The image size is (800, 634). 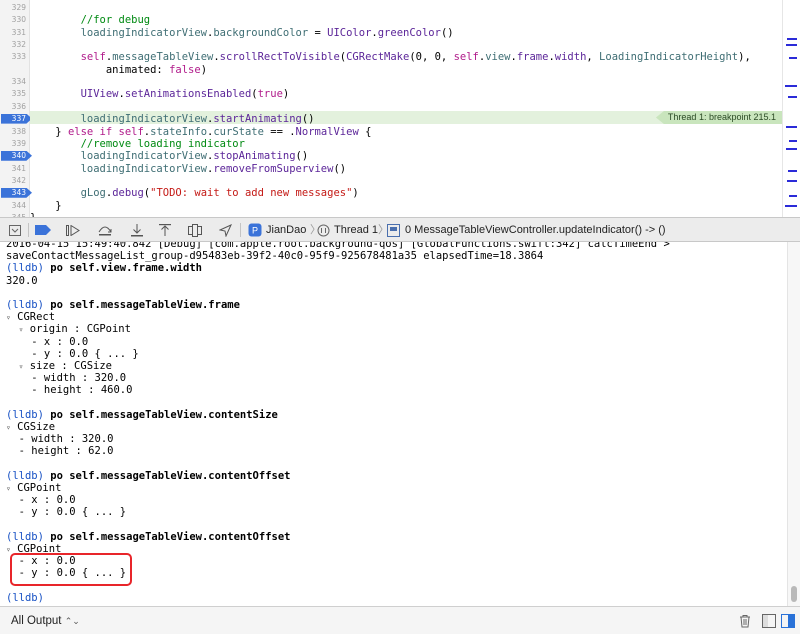 What do you see at coordinates (769, 620) in the screenshot?
I see `show-variables-view-button` at bounding box center [769, 620].